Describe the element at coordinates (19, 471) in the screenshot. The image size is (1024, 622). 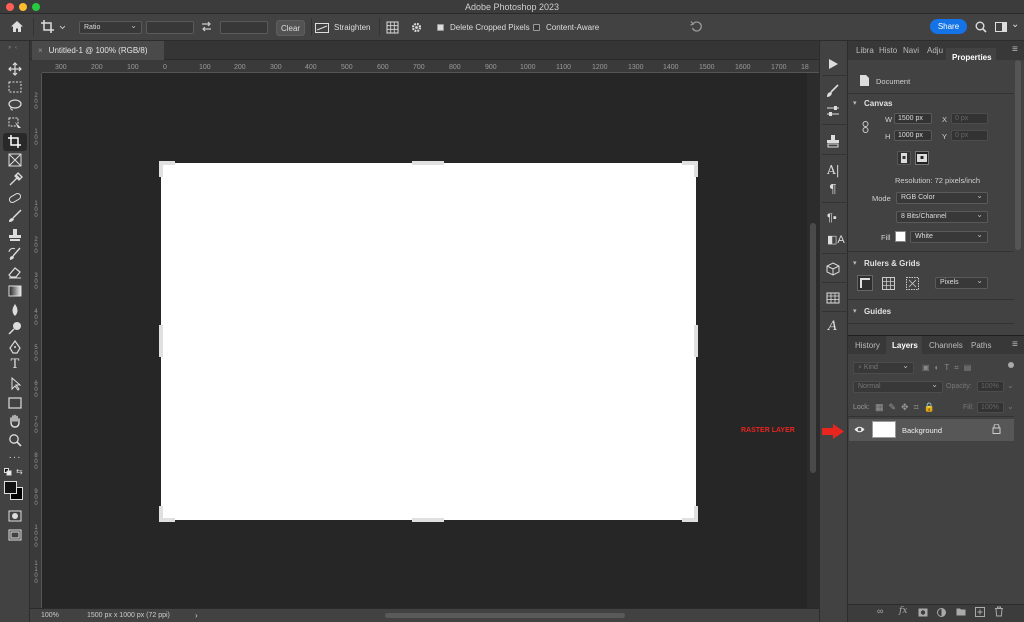
I see `swap-colors-icon: ⇆` at that location.